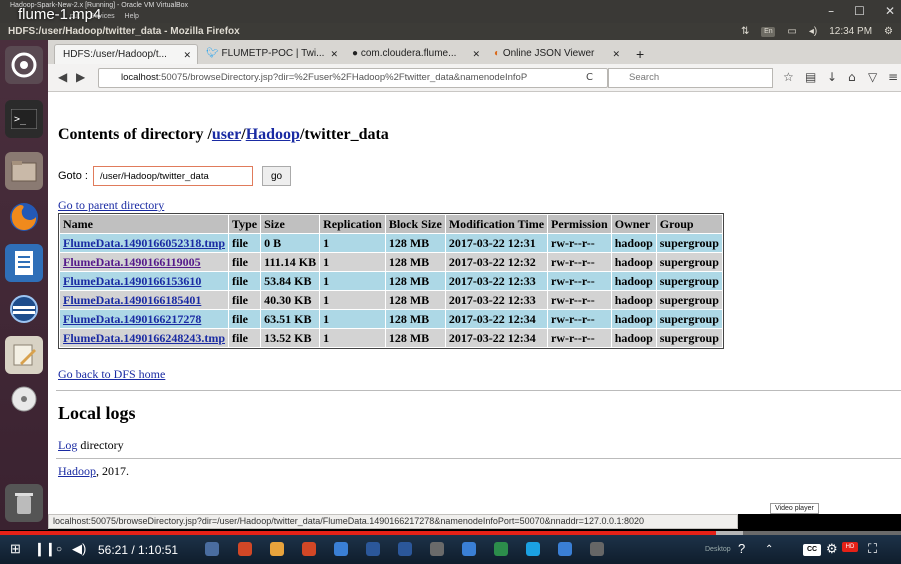 Image resolution: width=901 pixels, height=564 pixels. I want to click on cell-name: FlumeData.1490166119005, so click(144, 262).